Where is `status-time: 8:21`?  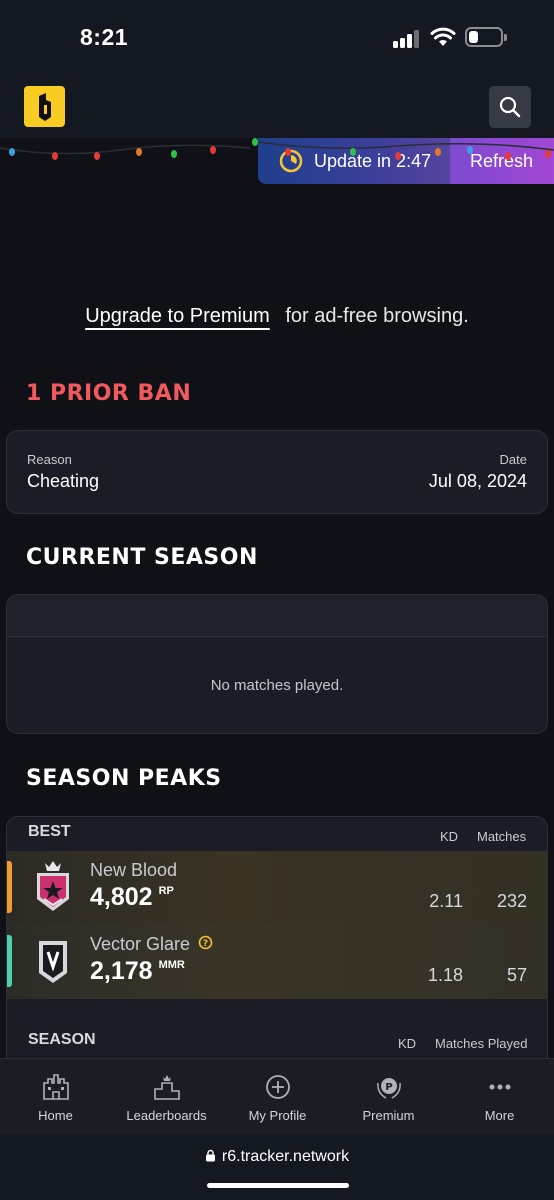
status-time: 8:21 is located at coordinates (104, 37).